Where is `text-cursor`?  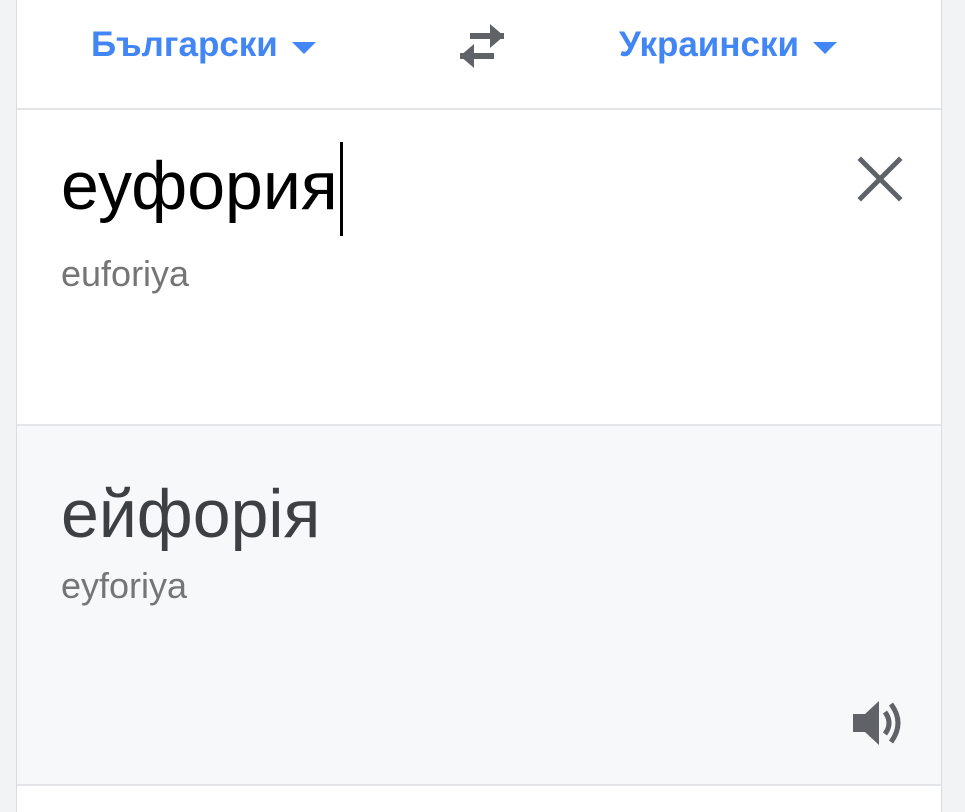 text-cursor is located at coordinates (341, 189).